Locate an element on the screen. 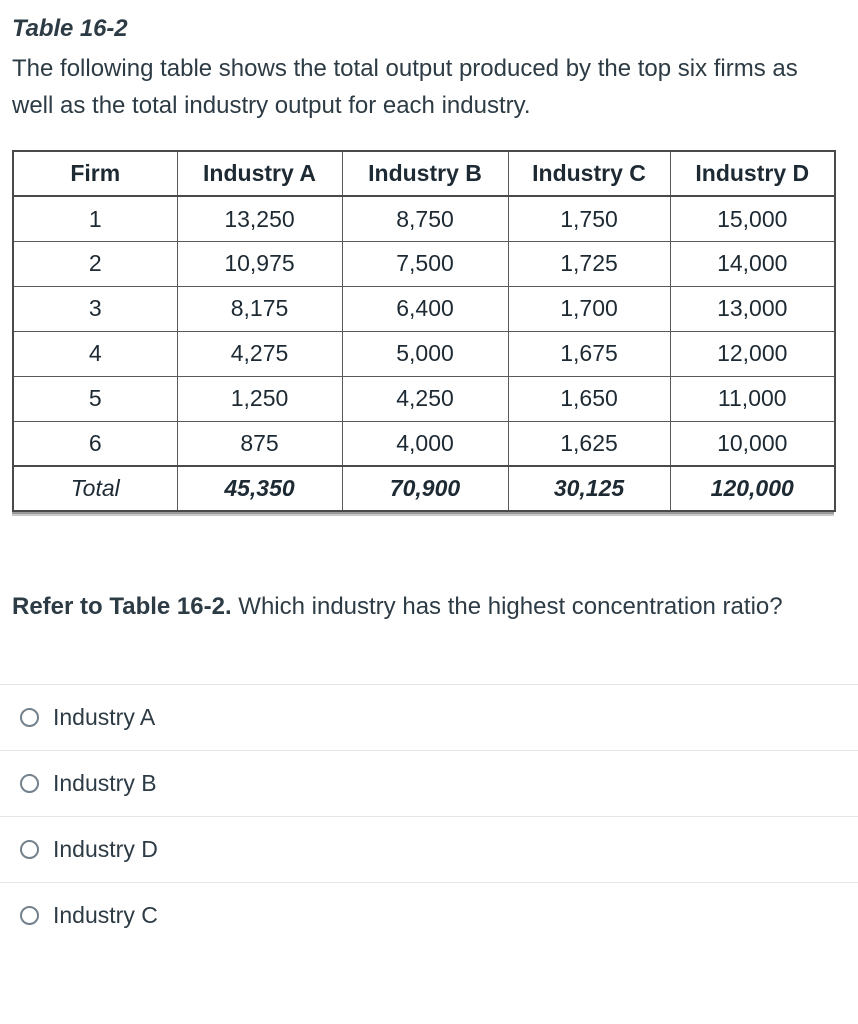  cell-firm: 1 is located at coordinates (95, 218).